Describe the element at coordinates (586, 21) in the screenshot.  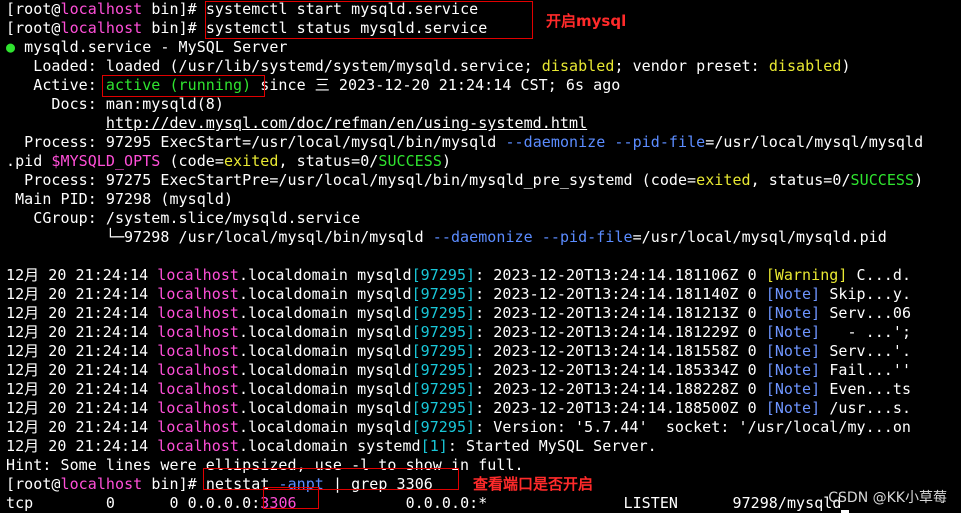
I see `annotation-open-mysql: 开启mysql` at that location.